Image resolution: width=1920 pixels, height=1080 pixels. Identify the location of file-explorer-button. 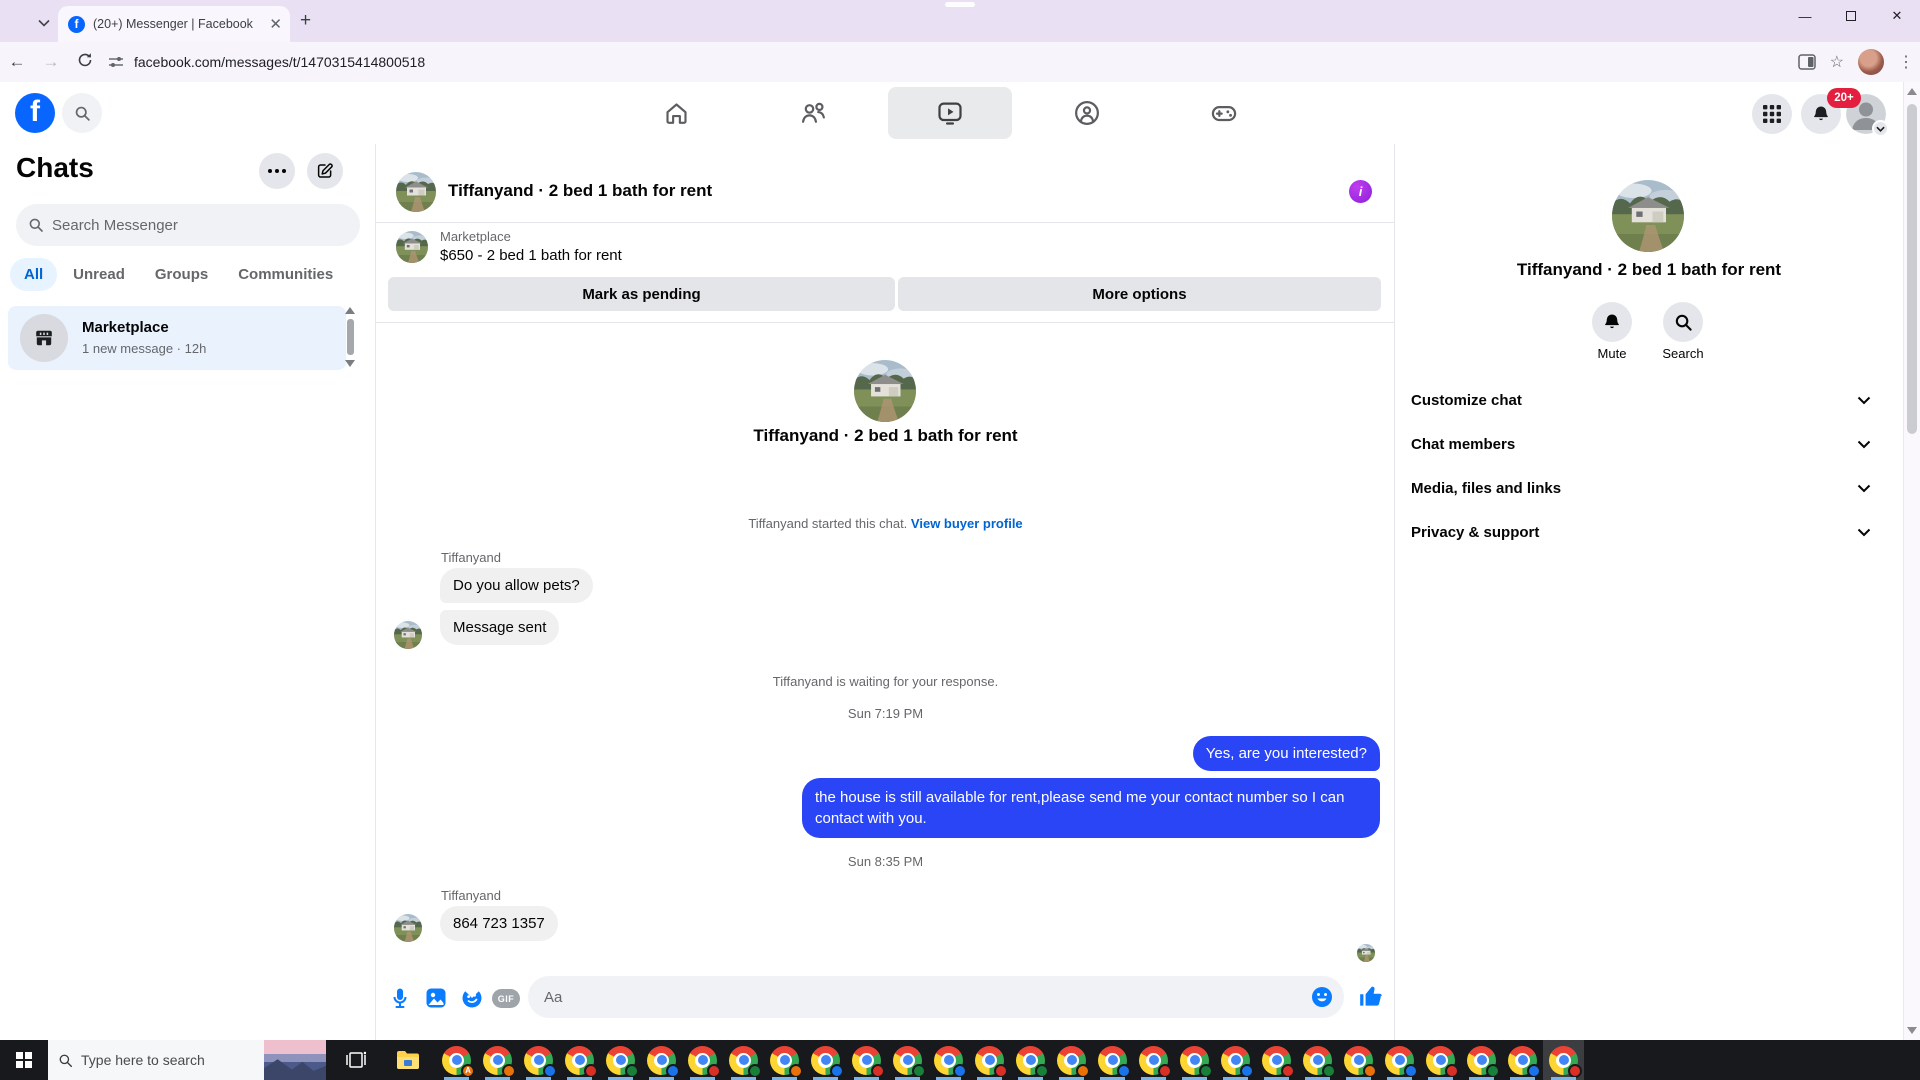
(408, 1060).